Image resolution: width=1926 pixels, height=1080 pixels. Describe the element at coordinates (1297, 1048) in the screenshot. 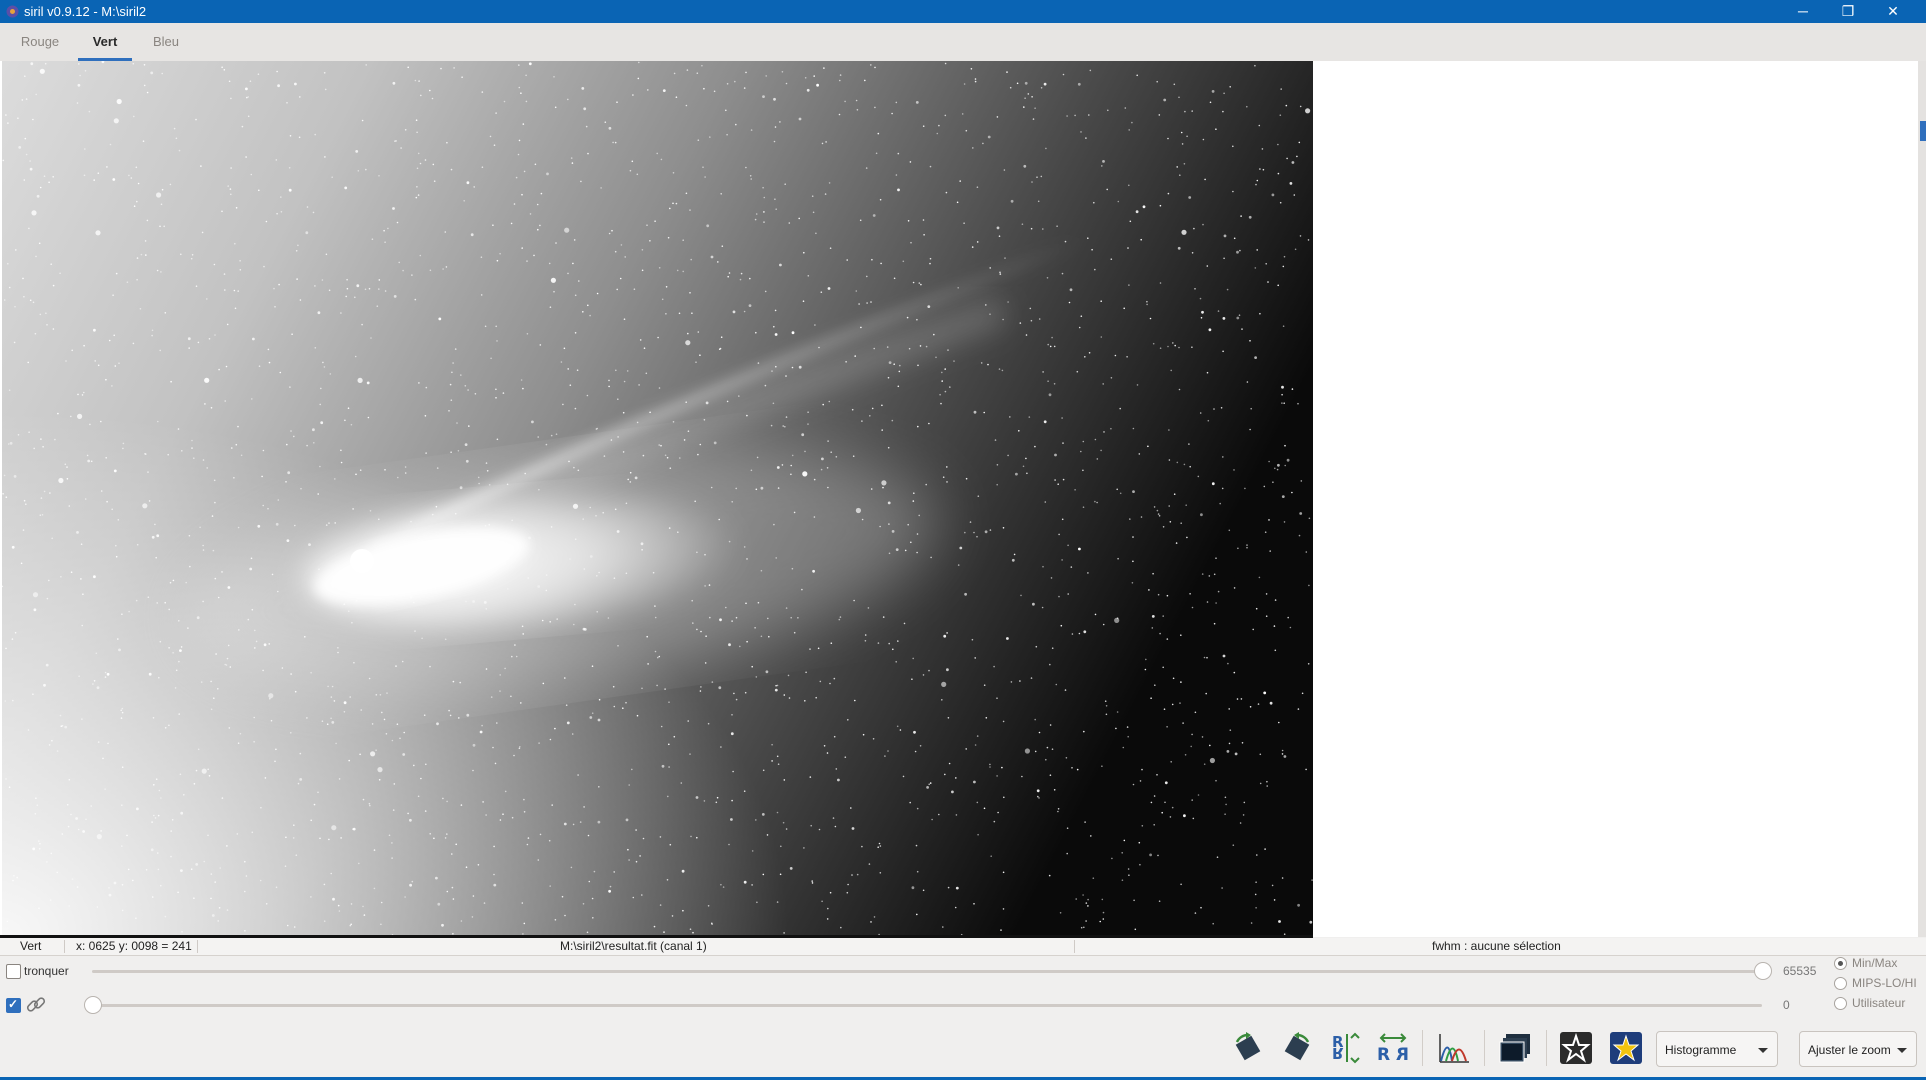

I see `rotate-right-icon` at that location.